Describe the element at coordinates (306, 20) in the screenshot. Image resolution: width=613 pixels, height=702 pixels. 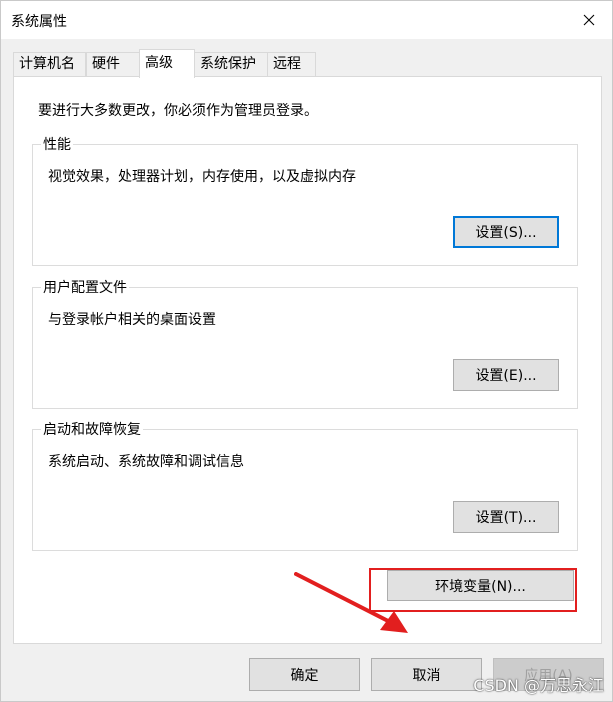
I see `title-bar: 系统属性` at that location.